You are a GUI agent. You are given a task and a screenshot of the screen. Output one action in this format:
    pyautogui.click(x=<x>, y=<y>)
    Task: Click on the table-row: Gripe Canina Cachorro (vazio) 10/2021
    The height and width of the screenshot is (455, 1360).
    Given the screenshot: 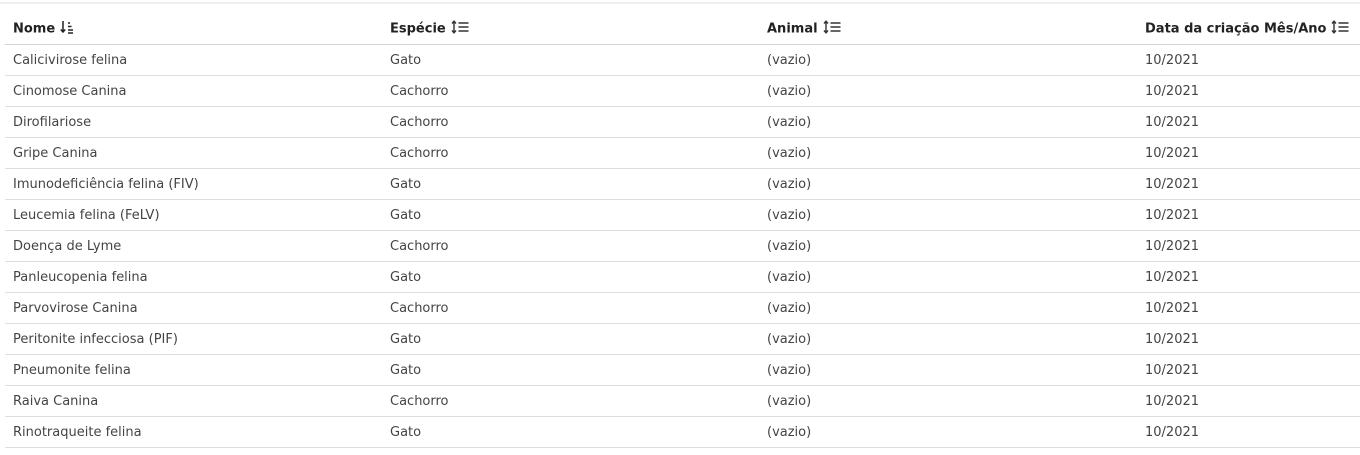 What is the action you would take?
    pyautogui.click(x=682, y=153)
    